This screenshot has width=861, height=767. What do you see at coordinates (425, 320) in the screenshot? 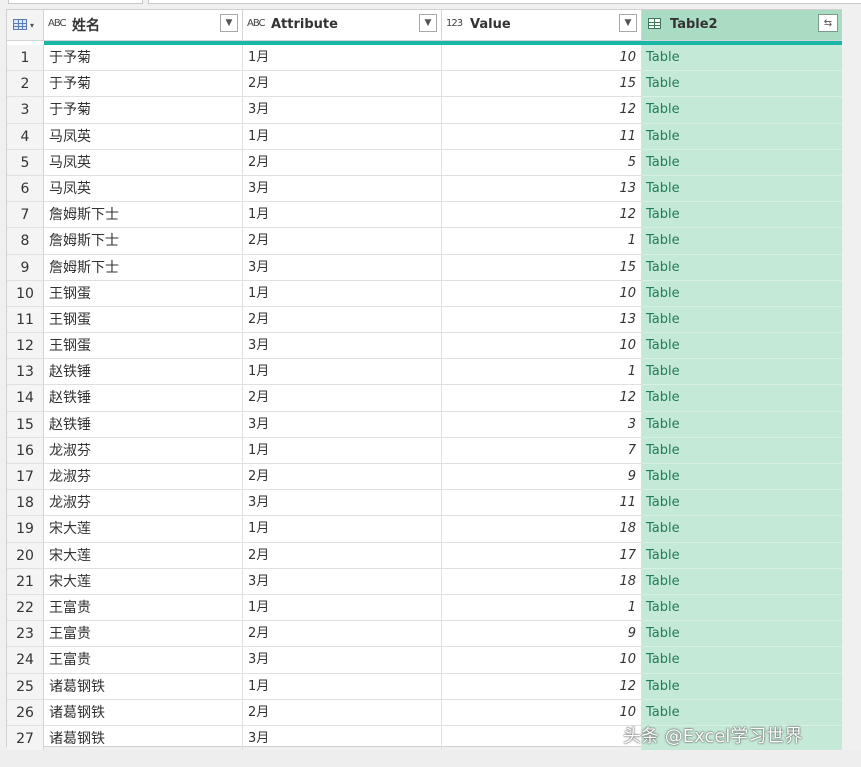
I see `table-row: 11 王钢蛋 2月 13 Table` at bounding box center [425, 320].